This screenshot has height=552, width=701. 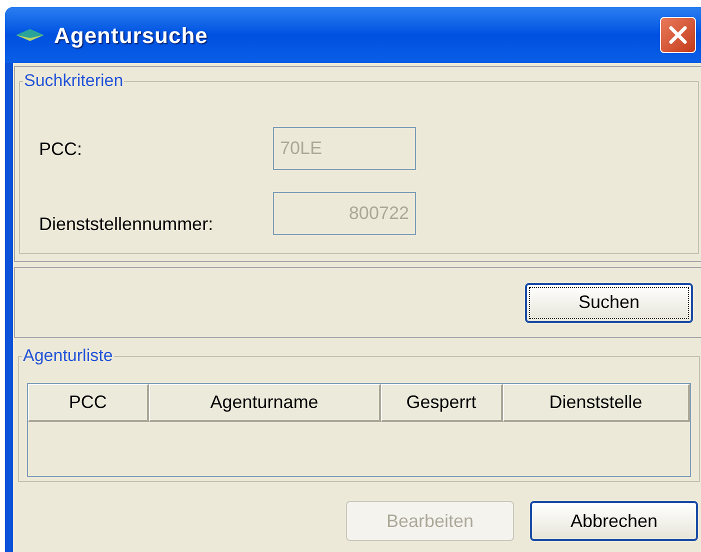 I want to click on group-legend: Agenturliste, so click(x=68, y=356).